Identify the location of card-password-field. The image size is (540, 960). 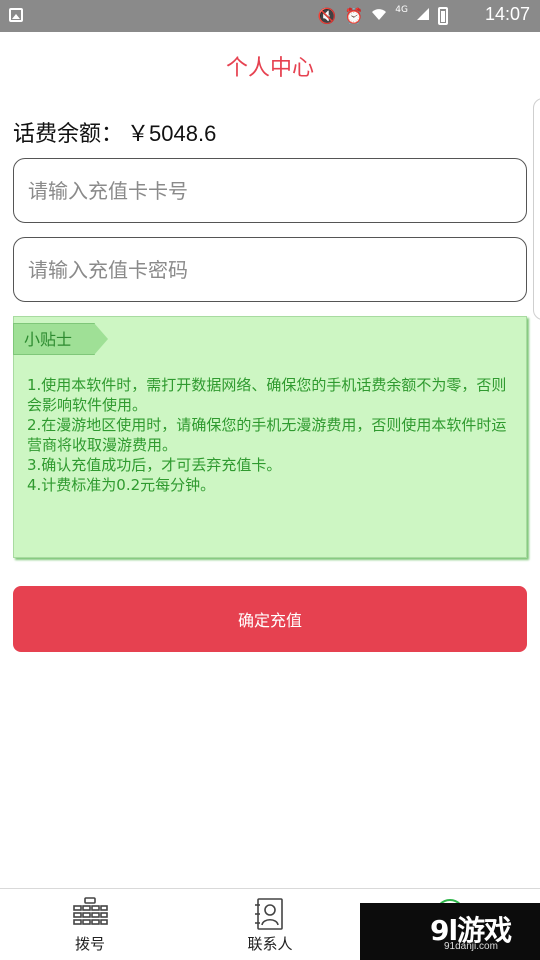
(270, 269).